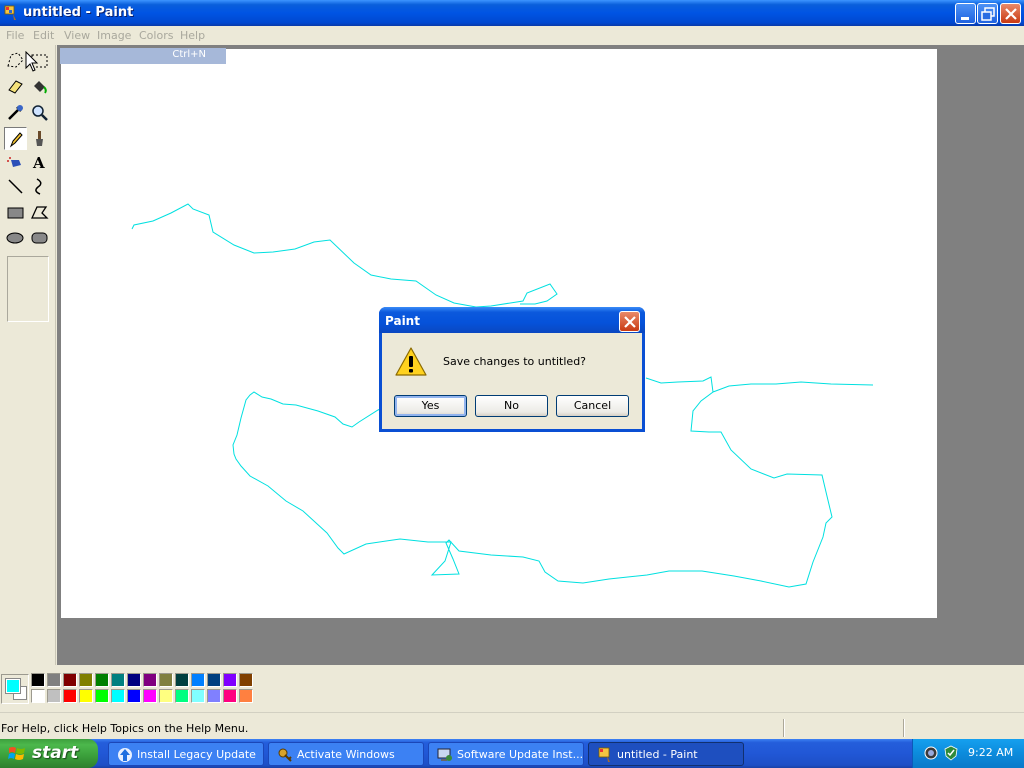 The image size is (1024, 768). I want to click on menu-file: File, so click(15, 35).